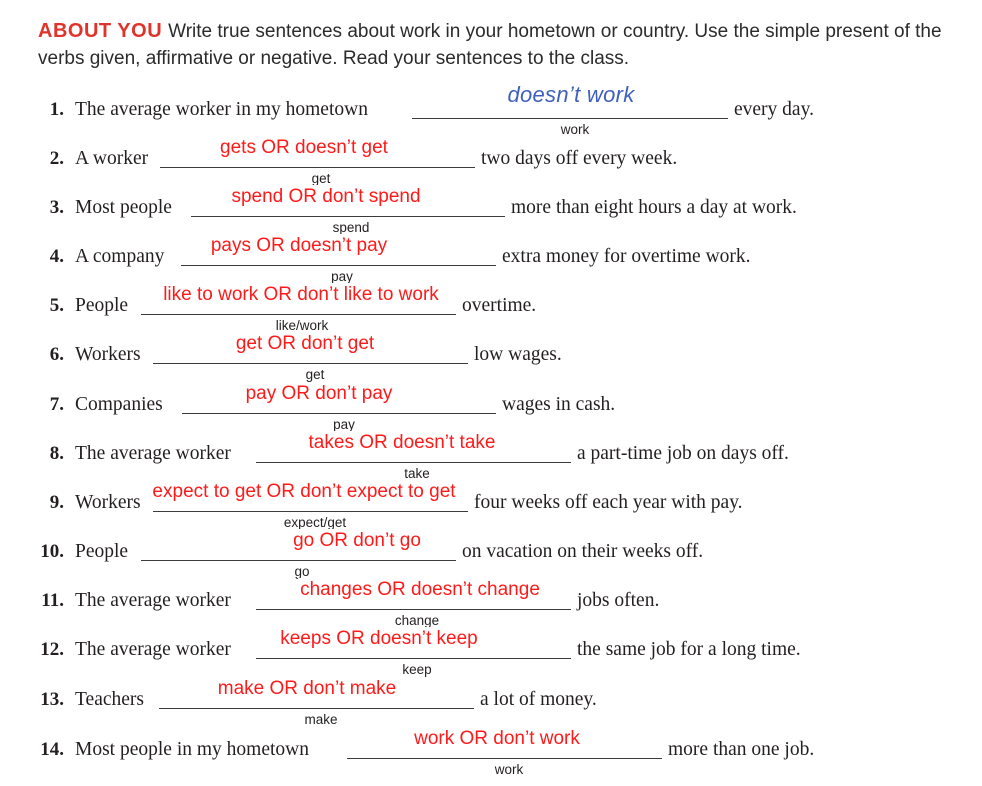 Image resolution: width=982 pixels, height=786 pixels. What do you see at coordinates (304, 492) in the screenshot?
I see `answer-text: expect to get OR don’t expect to get` at bounding box center [304, 492].